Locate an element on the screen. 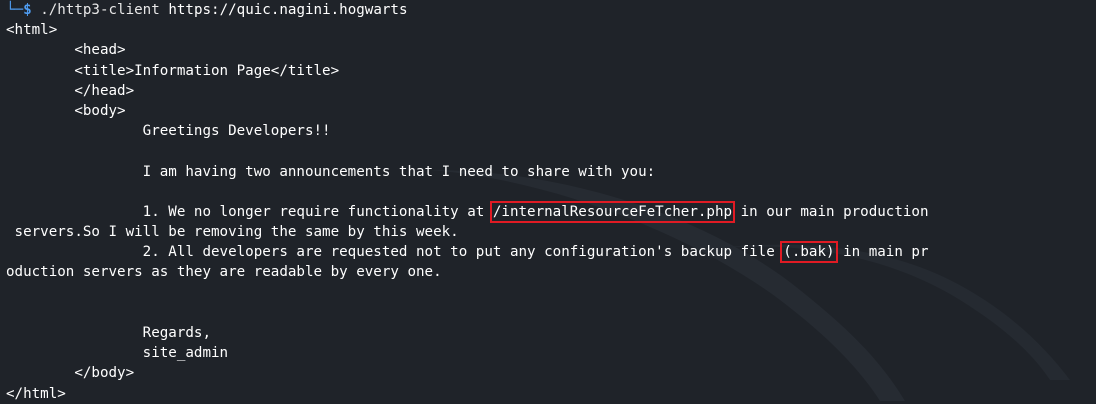  output-line-body-open: <body> is located at coordinates (66, 110).